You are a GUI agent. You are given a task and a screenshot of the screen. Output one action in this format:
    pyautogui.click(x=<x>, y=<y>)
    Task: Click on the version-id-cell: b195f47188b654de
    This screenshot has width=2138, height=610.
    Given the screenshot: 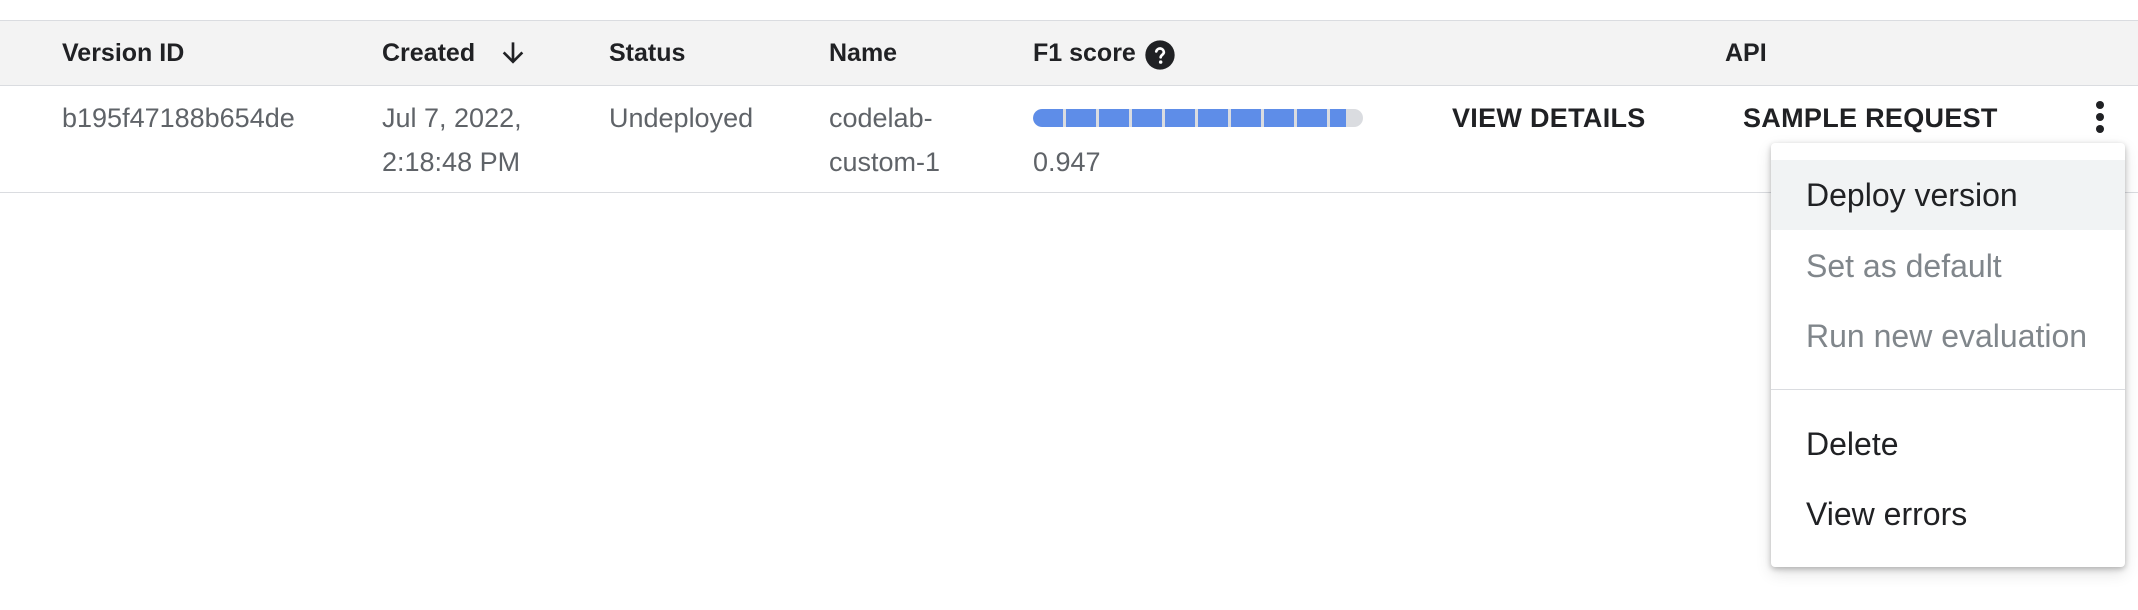 What is the action you would take?
    pyautogui.click(x=178, y=118)
    